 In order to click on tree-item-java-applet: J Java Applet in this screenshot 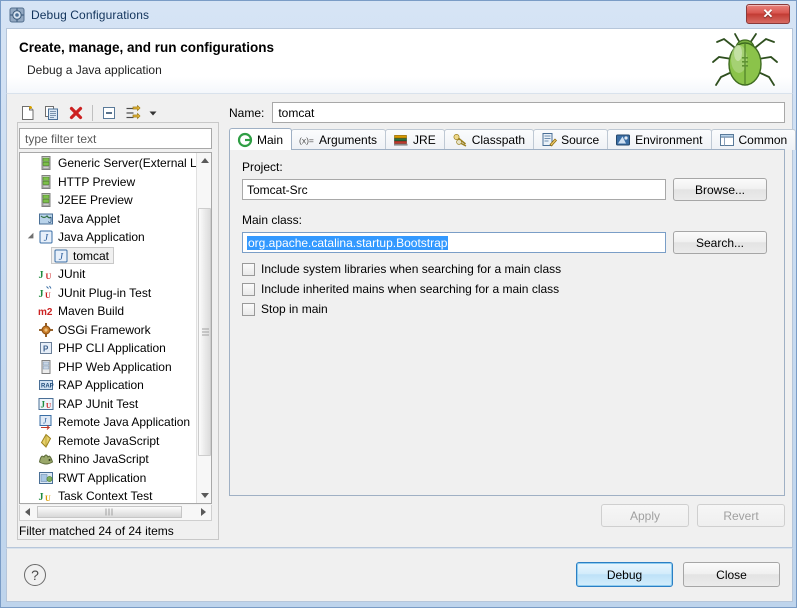, I will do `click(109, 219)`.